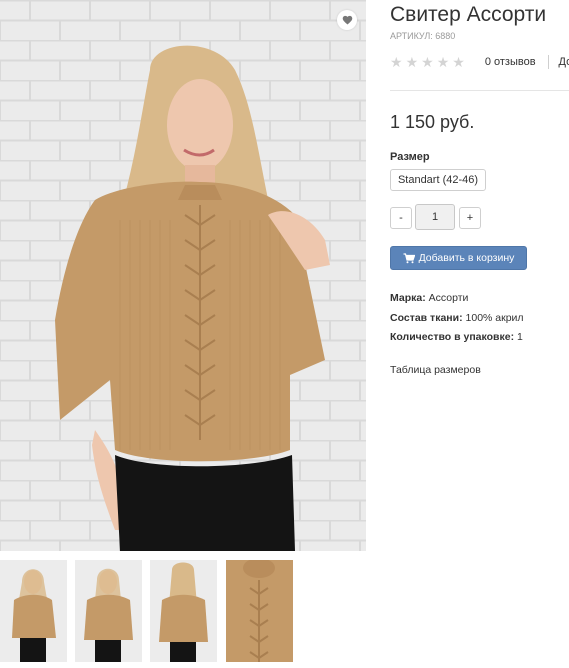  I want to click on product-title: Свитер Ассорти, so click(468, 14).